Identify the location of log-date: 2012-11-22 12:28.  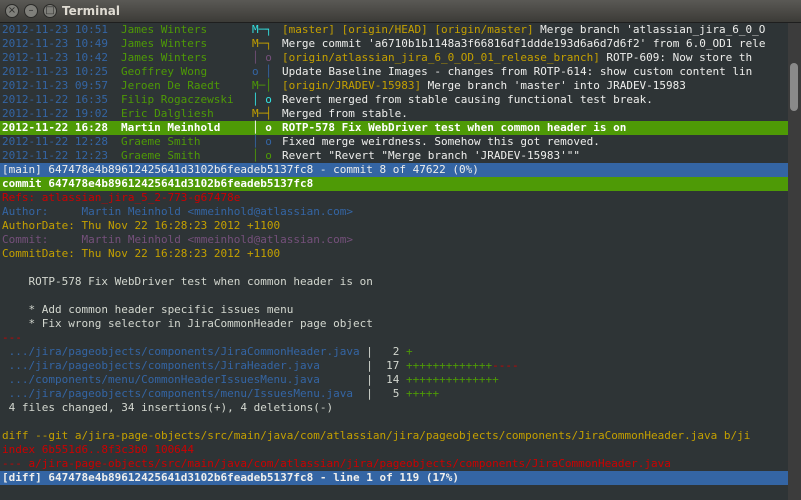
(55, 141).